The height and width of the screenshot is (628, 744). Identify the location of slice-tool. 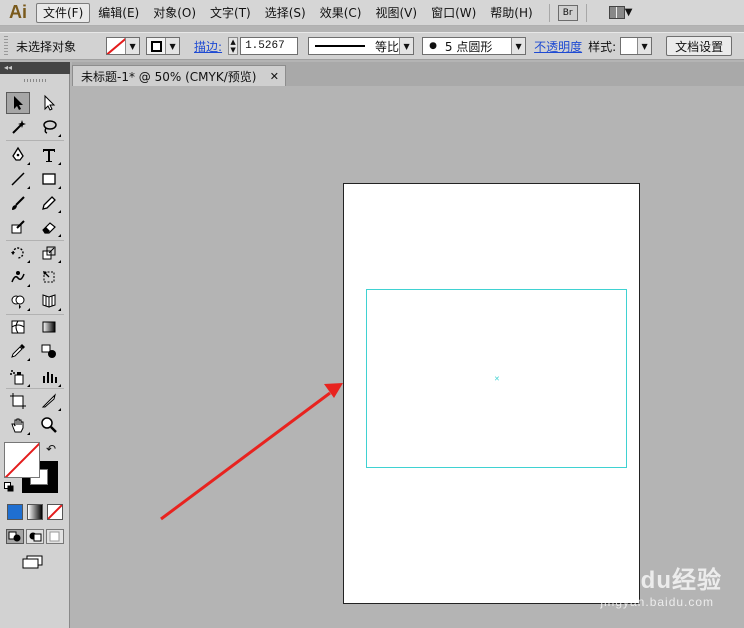
(49, 401).